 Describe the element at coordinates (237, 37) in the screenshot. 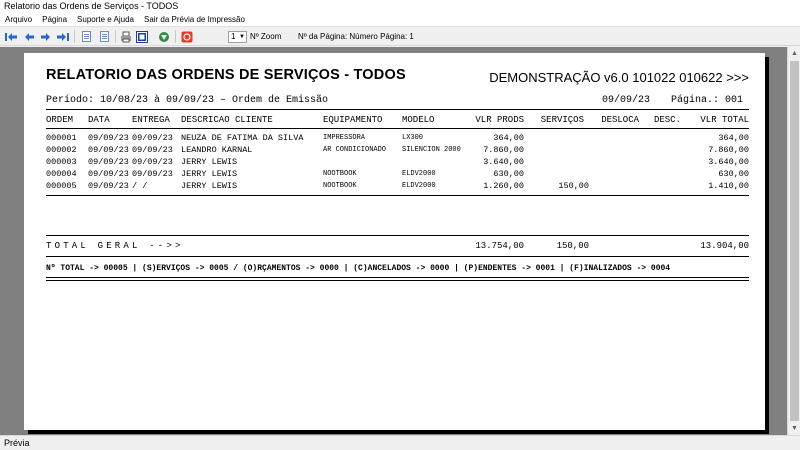

I see `zoom-select: 1 ▼` at that location.